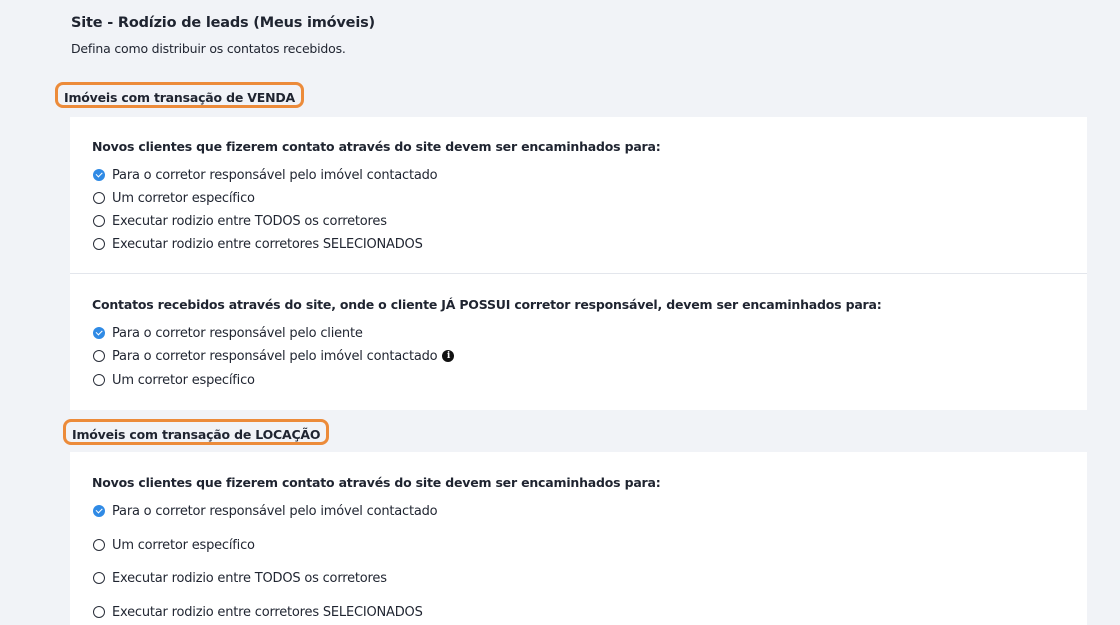 The image size is (1120, 625). Describe the element at coordinates (196, 432) in the screenshot. I see `section-header-locacao: Imóveis com transação de LOCAÇÃO` at that location.